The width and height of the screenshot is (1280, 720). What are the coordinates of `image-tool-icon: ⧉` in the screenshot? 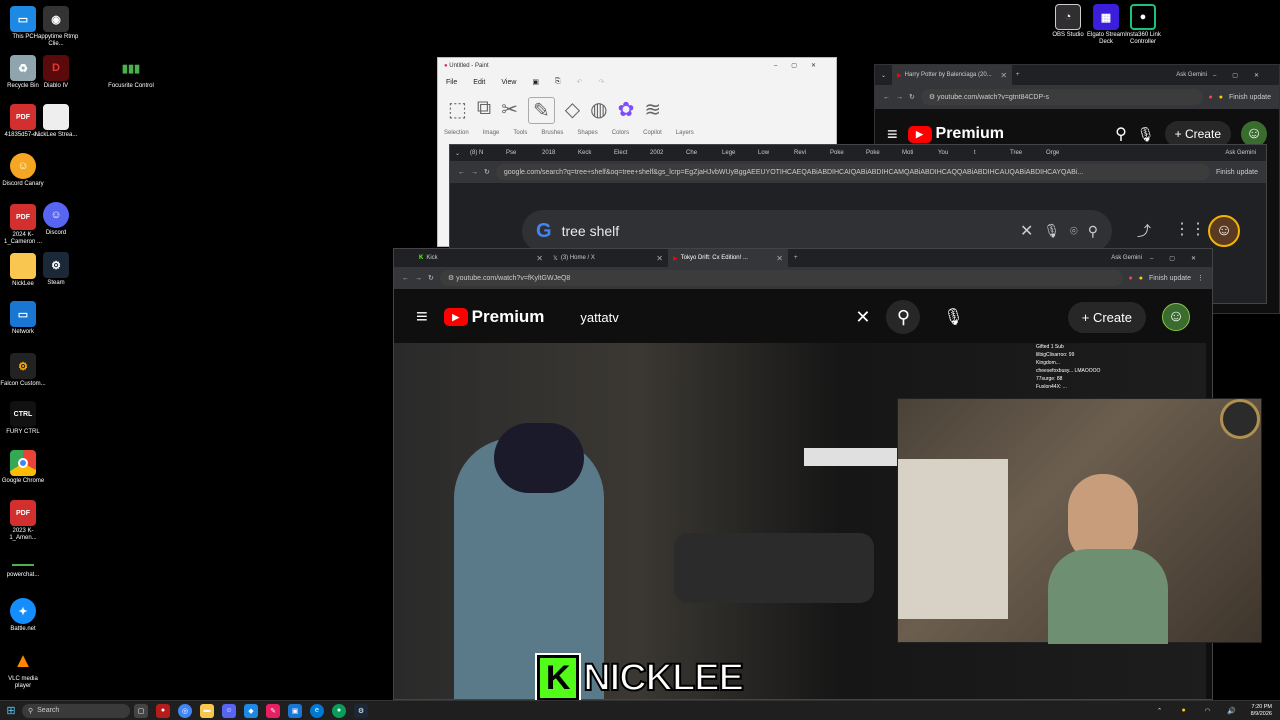 It's located at (484, 110).